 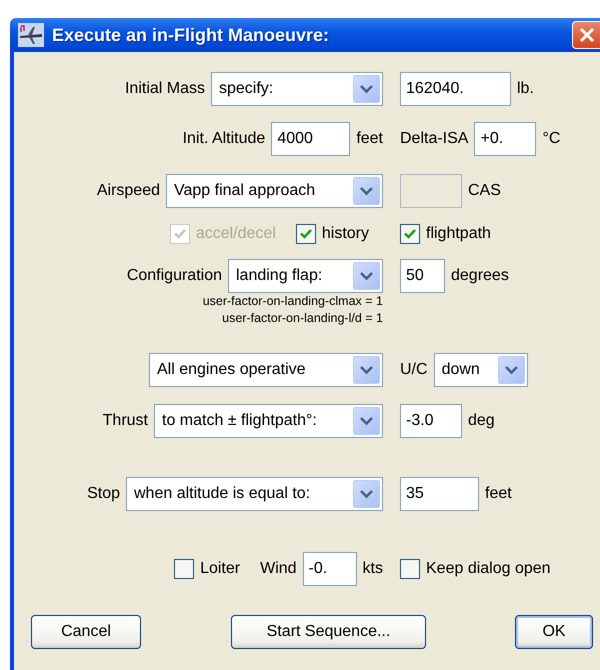 What do you see at coordinates (481, 421) in the screenshot?
I see `field-label: deg` at bounding box center [481, 421].